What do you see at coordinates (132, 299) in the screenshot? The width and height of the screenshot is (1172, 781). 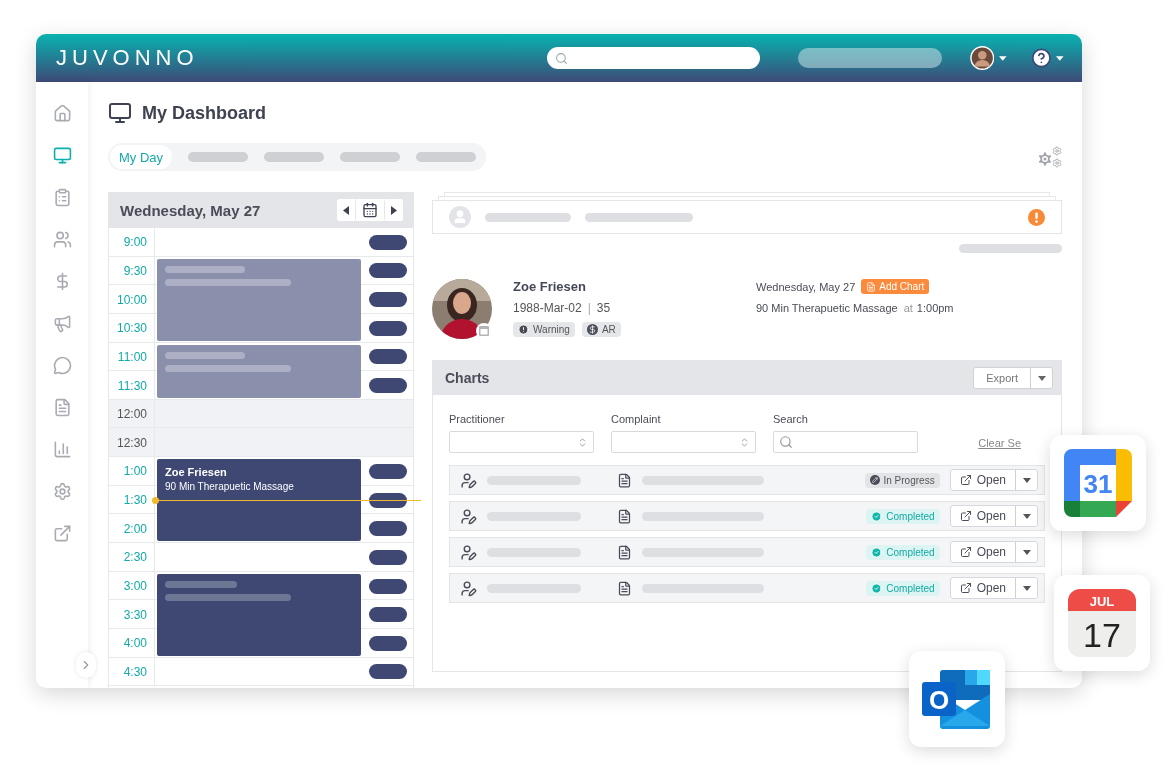 I see `time-label: 10:00` at bounding box center [132, 299].